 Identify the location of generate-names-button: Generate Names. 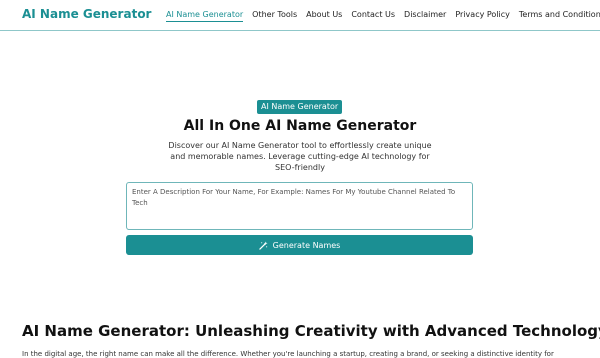
(299, 245).